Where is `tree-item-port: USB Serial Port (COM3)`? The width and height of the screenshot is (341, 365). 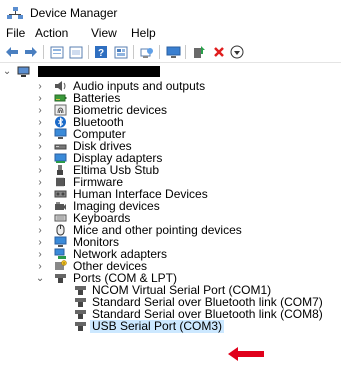
tree-item-port: USB Serial Port (COM3) is located at coordinates (170, 326).